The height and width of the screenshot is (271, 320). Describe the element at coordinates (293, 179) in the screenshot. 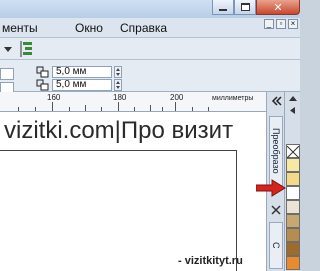

I see `swatch-light-yellow` at that location.